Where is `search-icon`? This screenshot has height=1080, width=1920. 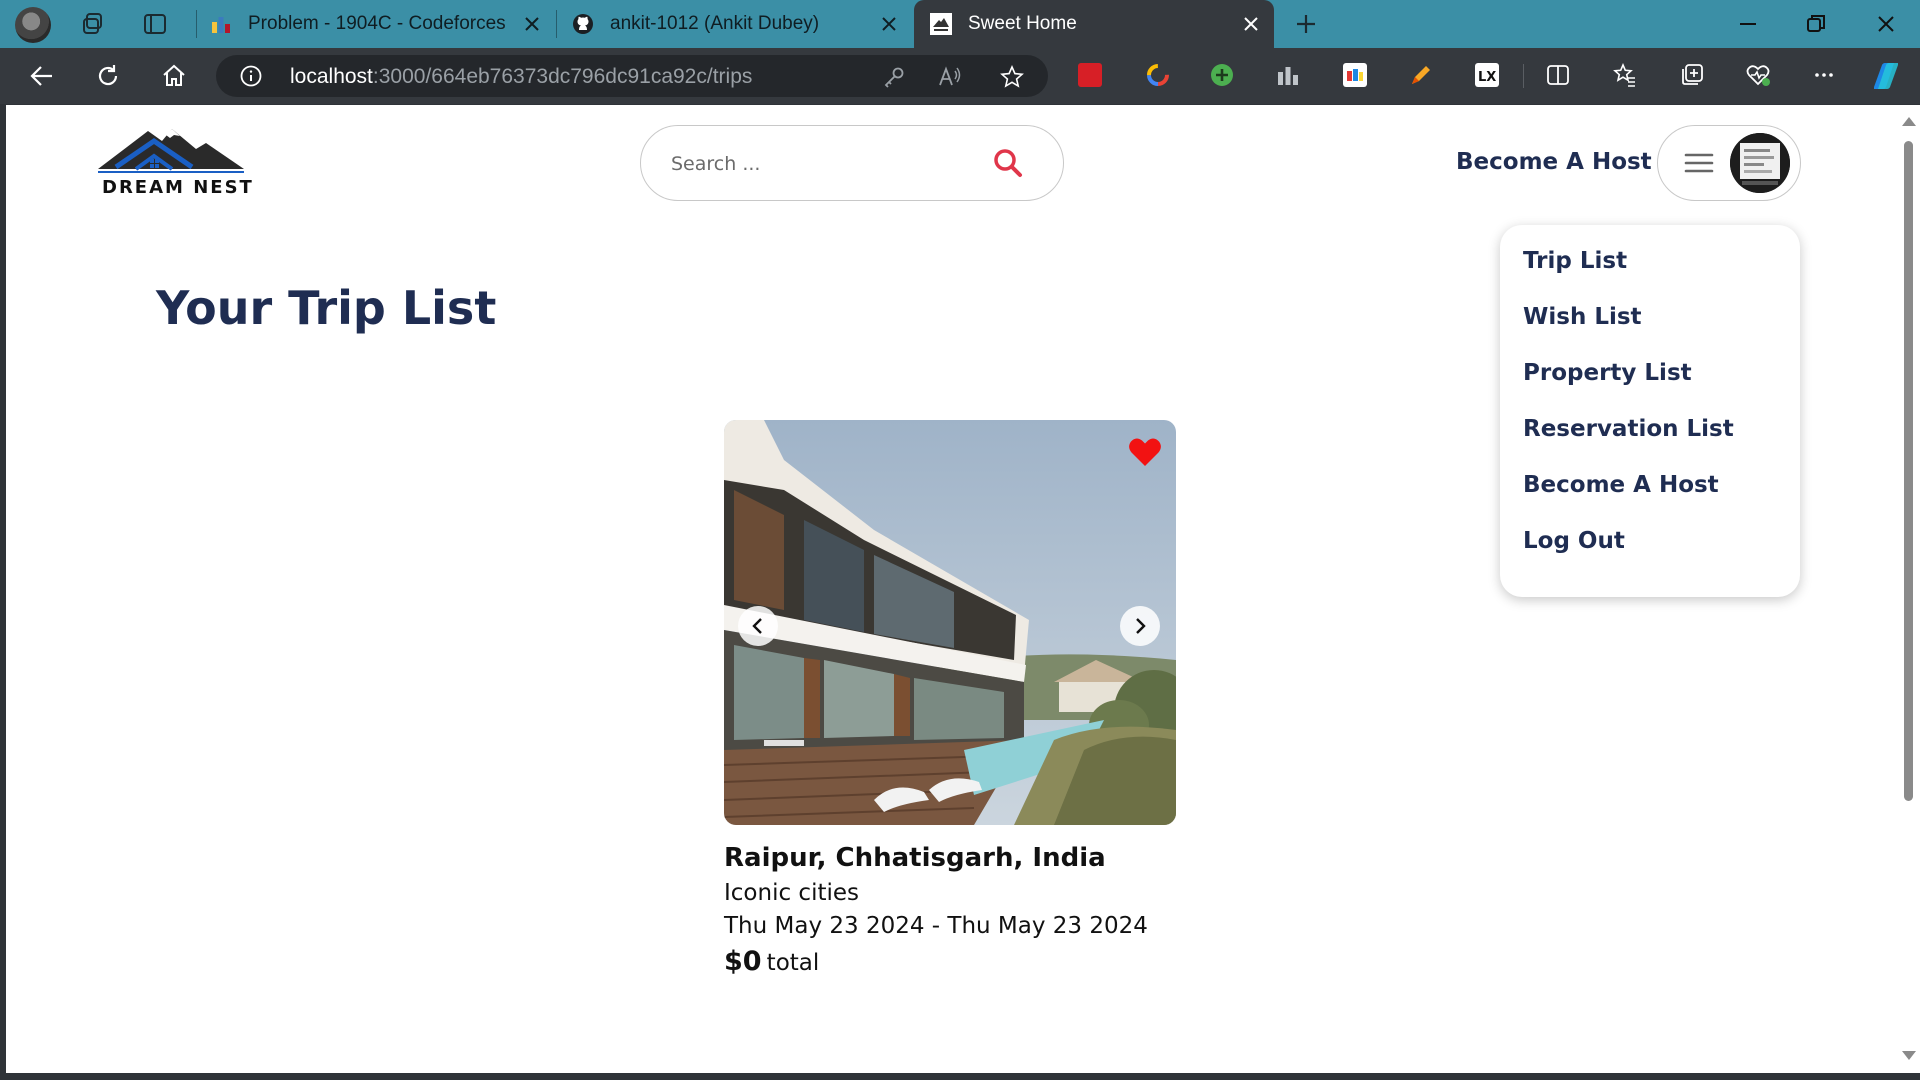 search-icon is located at coordinates (1008, 163).